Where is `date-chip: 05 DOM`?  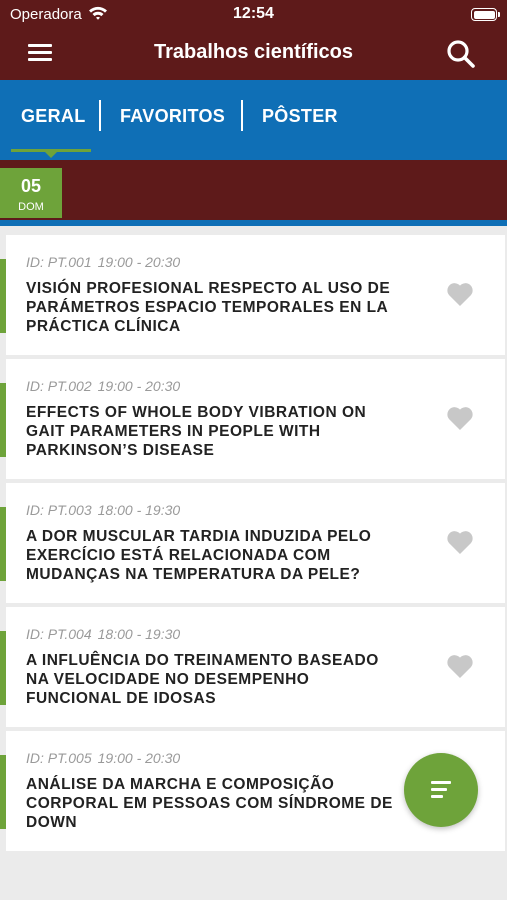 date-chip: 05 DOM is located at coordinates (31, 193).